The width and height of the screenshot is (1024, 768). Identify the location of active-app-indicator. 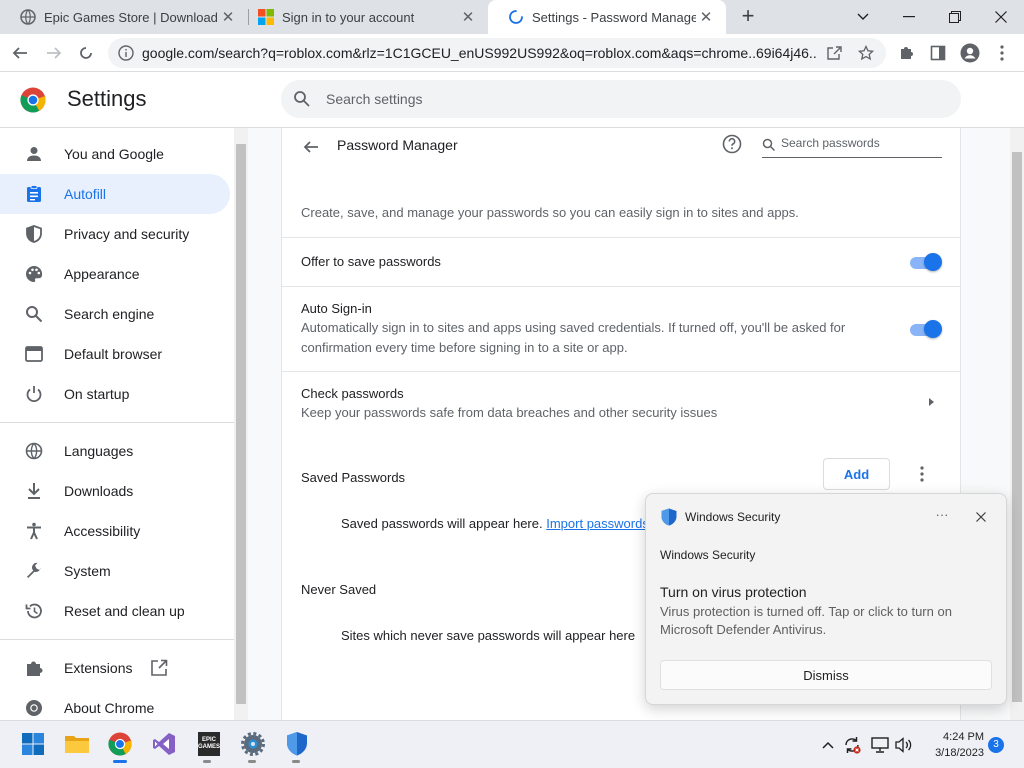
(120, 761).